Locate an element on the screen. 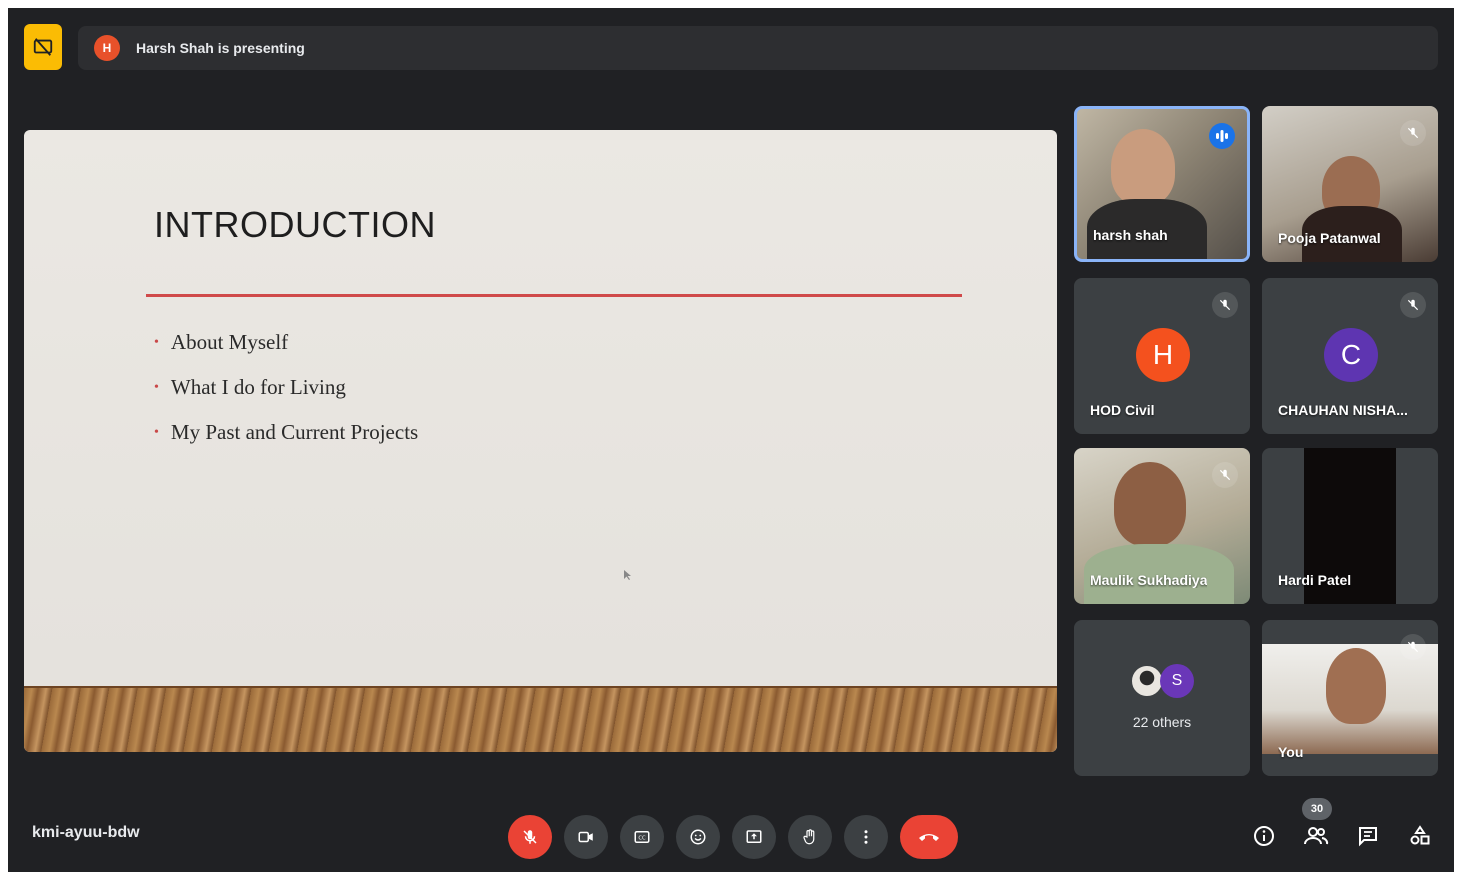 This screenshot has height=874, width=1463. slide-title: INTRODUCTION is located at coordinates (295, 224).